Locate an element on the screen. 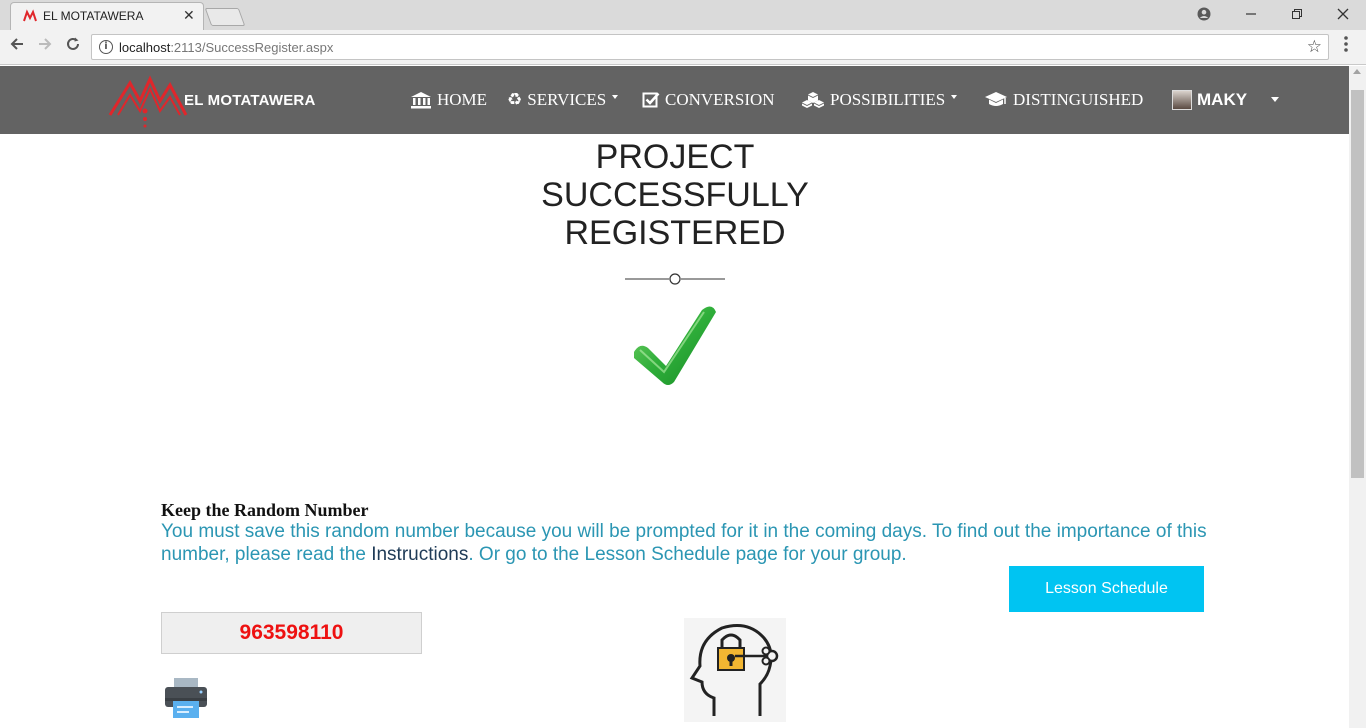  browser-menu-icon is located at coordinates (1346, 46).